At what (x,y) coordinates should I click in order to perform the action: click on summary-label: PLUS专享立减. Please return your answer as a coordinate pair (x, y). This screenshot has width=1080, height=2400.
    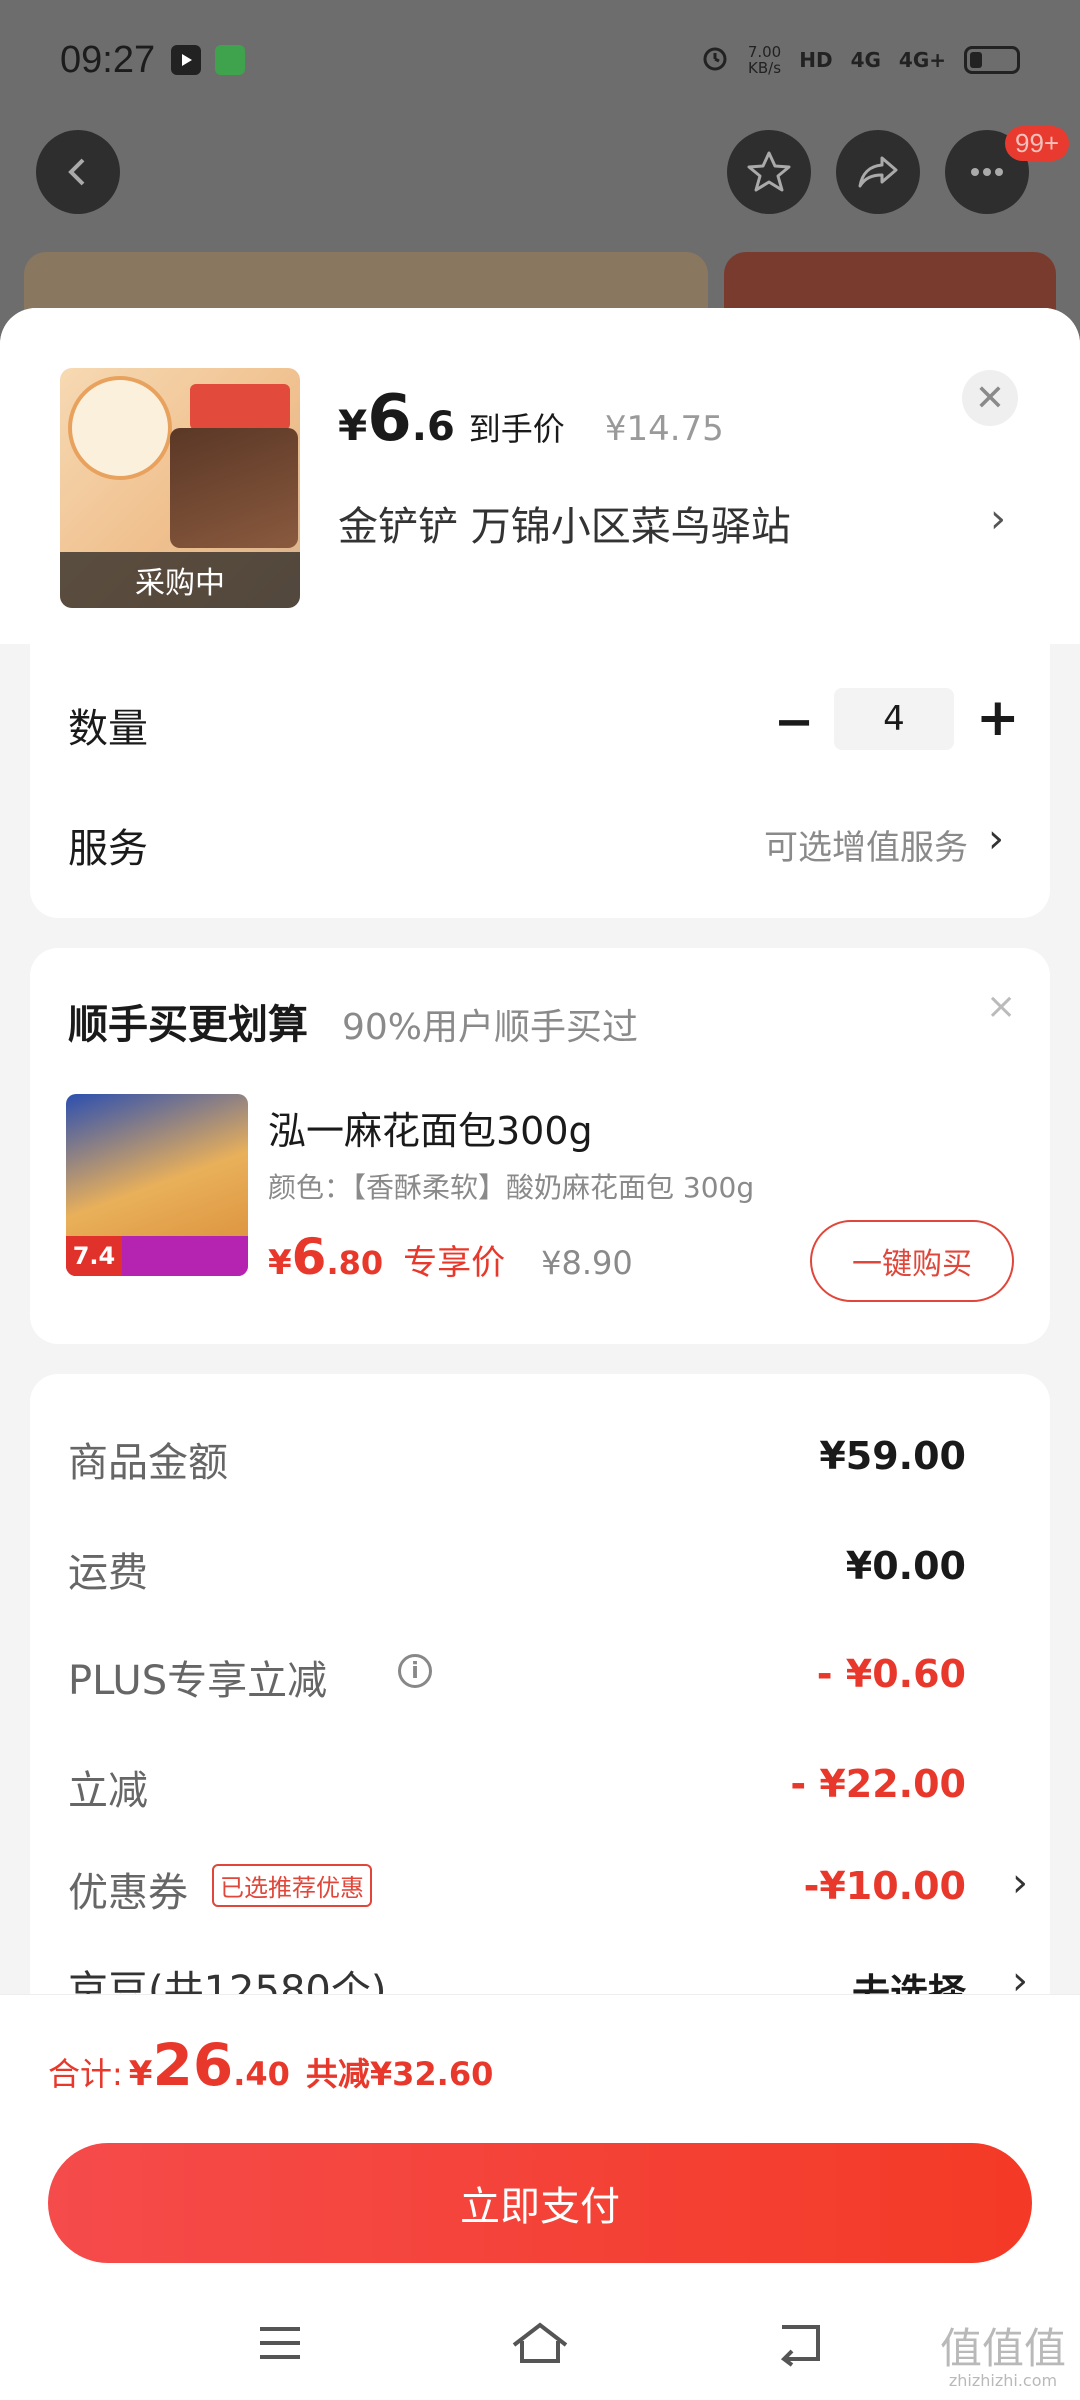
    Looking at the image, I should click on (198, 1681).